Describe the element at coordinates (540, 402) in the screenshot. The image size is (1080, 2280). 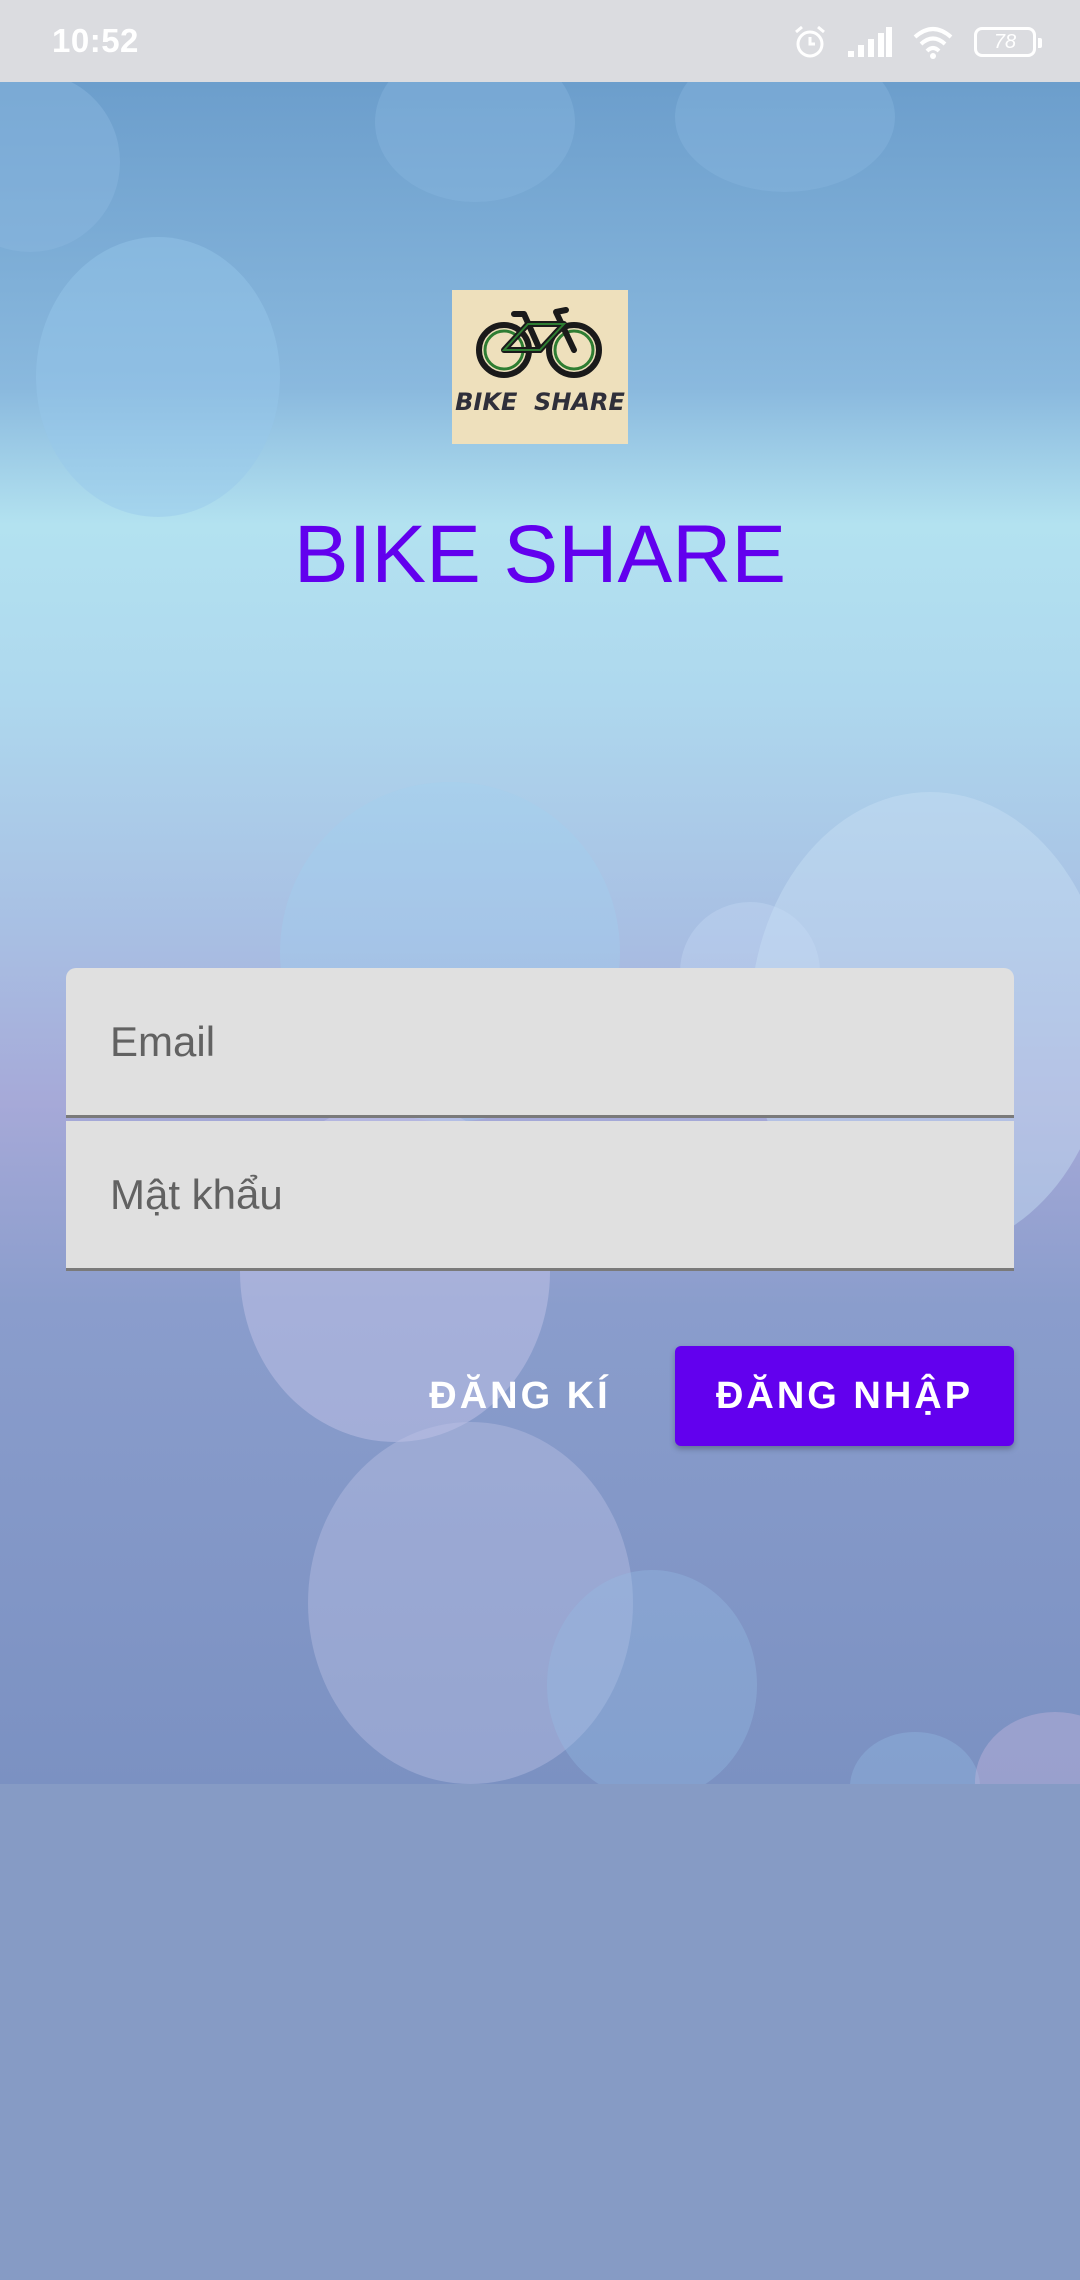
I see `logo-text: BIKE SHARE` at that location.